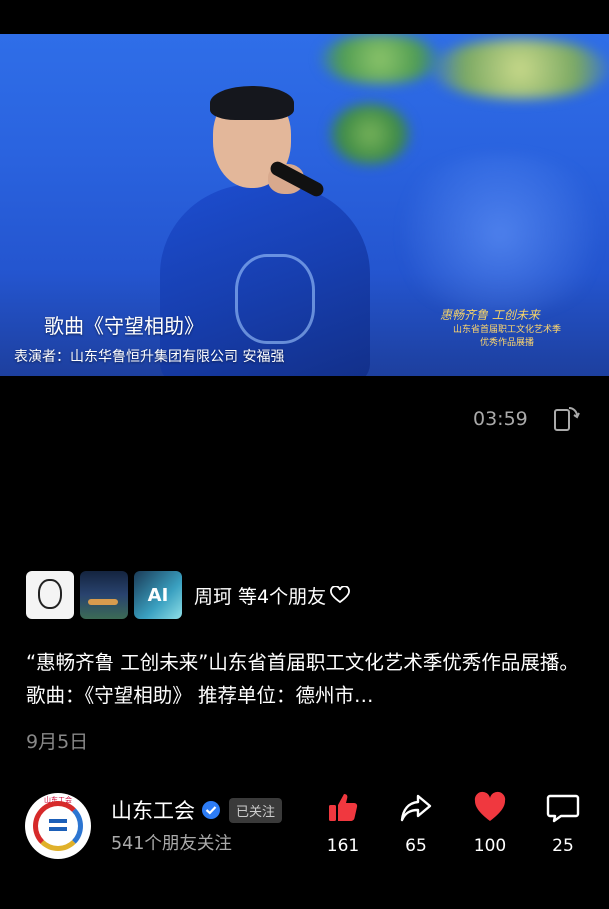 The height and width of the screenshot is (909, 609). Describe the element at coordinates (566, 418) in the screenshot. I see `fullscreen-rotate-icon` at that location.